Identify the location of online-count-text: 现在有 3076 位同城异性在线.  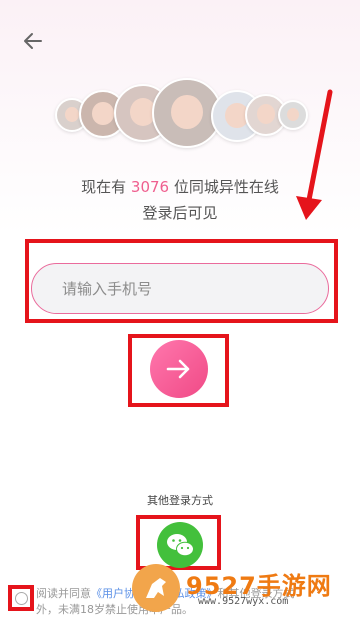
(180, 186).